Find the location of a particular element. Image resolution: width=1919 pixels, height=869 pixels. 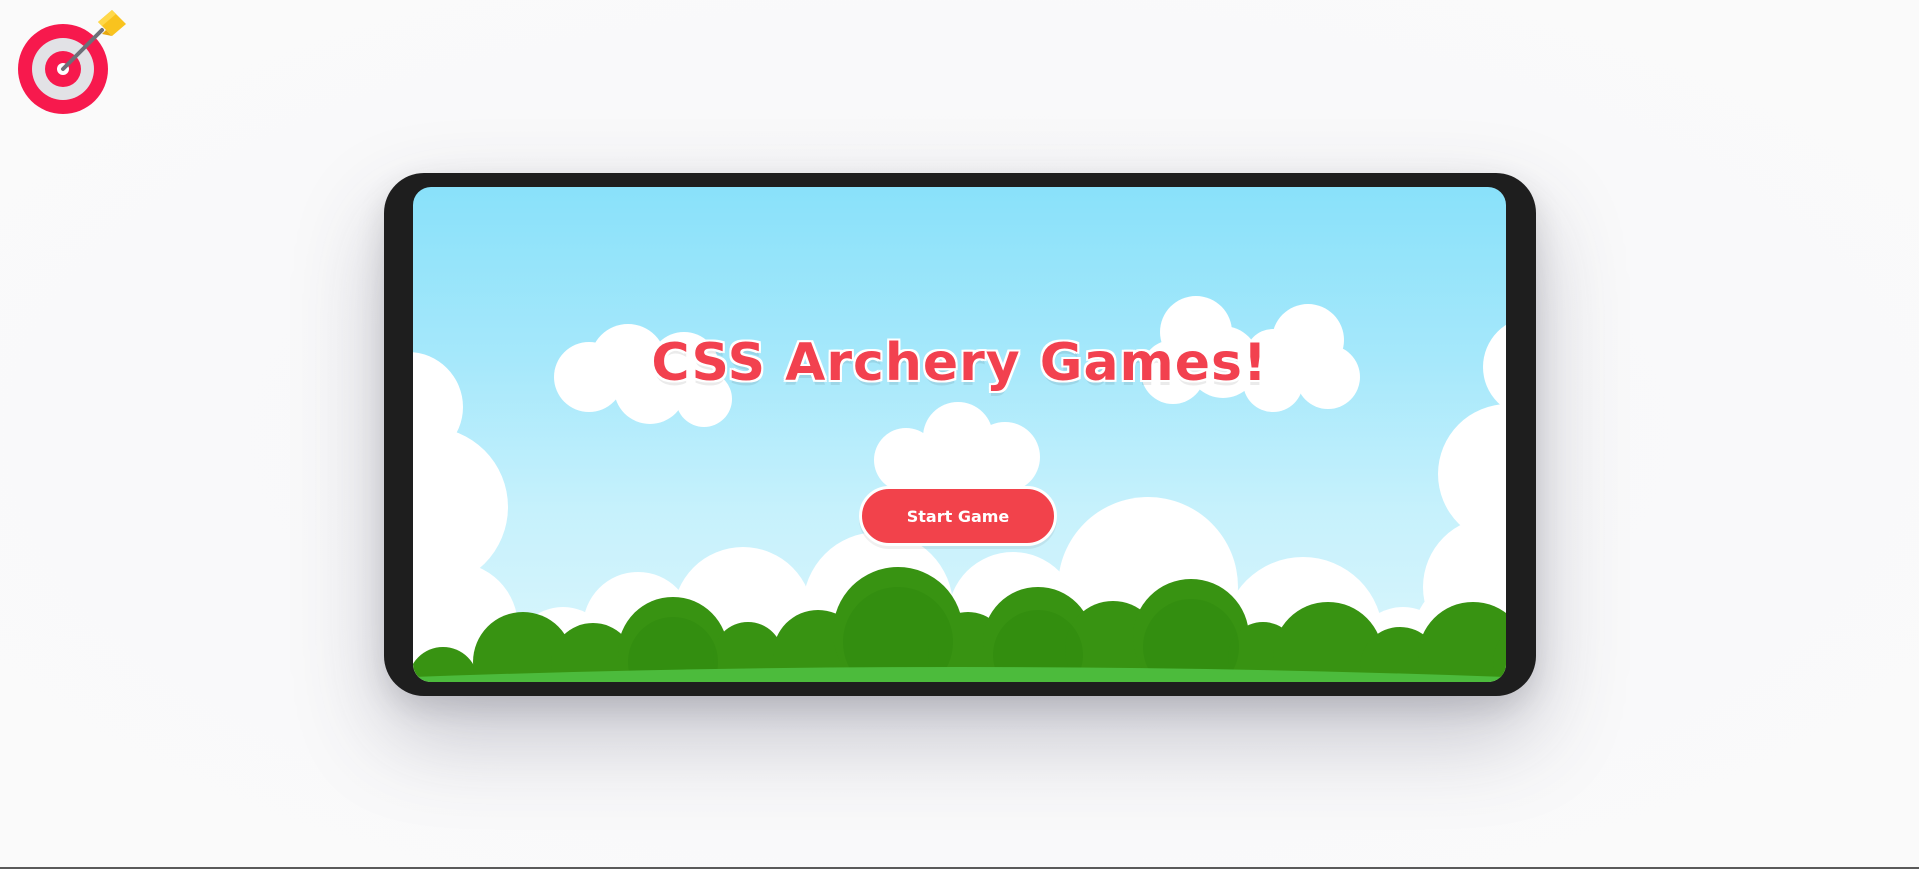

game-title: CSS Archery Games! is located at coordinates (959, 363).